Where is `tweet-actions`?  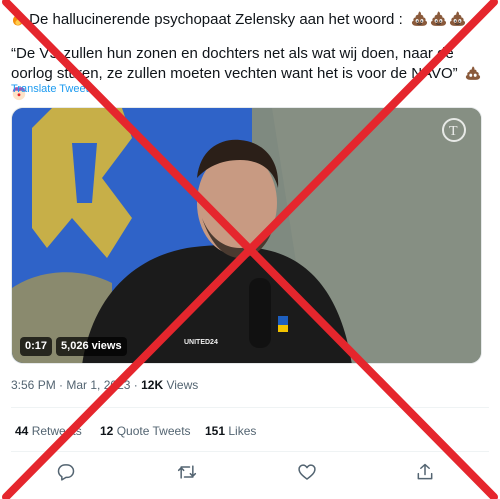 tweet-actions is located at coordinates (250, 473).